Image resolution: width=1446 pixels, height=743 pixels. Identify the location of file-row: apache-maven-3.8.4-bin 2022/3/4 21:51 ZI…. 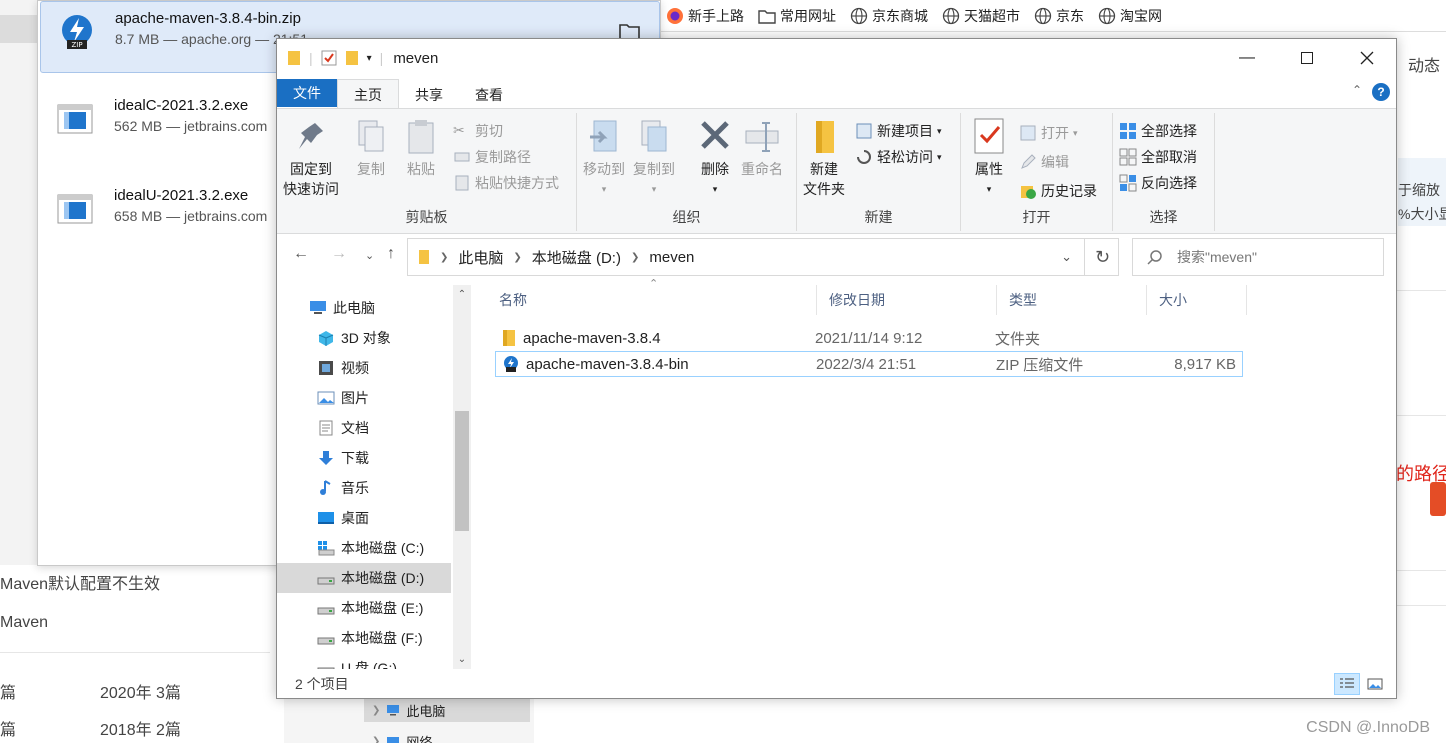
(869, 364).